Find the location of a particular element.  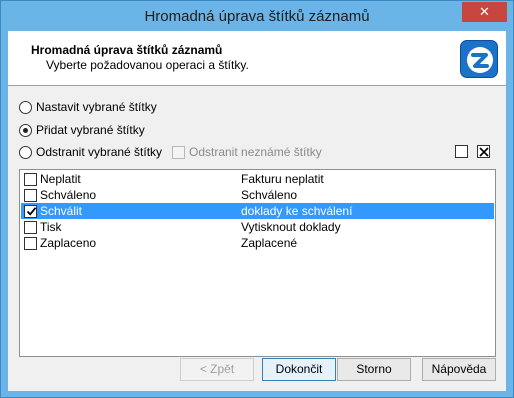

list-item: Tisk Vytisknout doklady is located at coordinates (257, 227).